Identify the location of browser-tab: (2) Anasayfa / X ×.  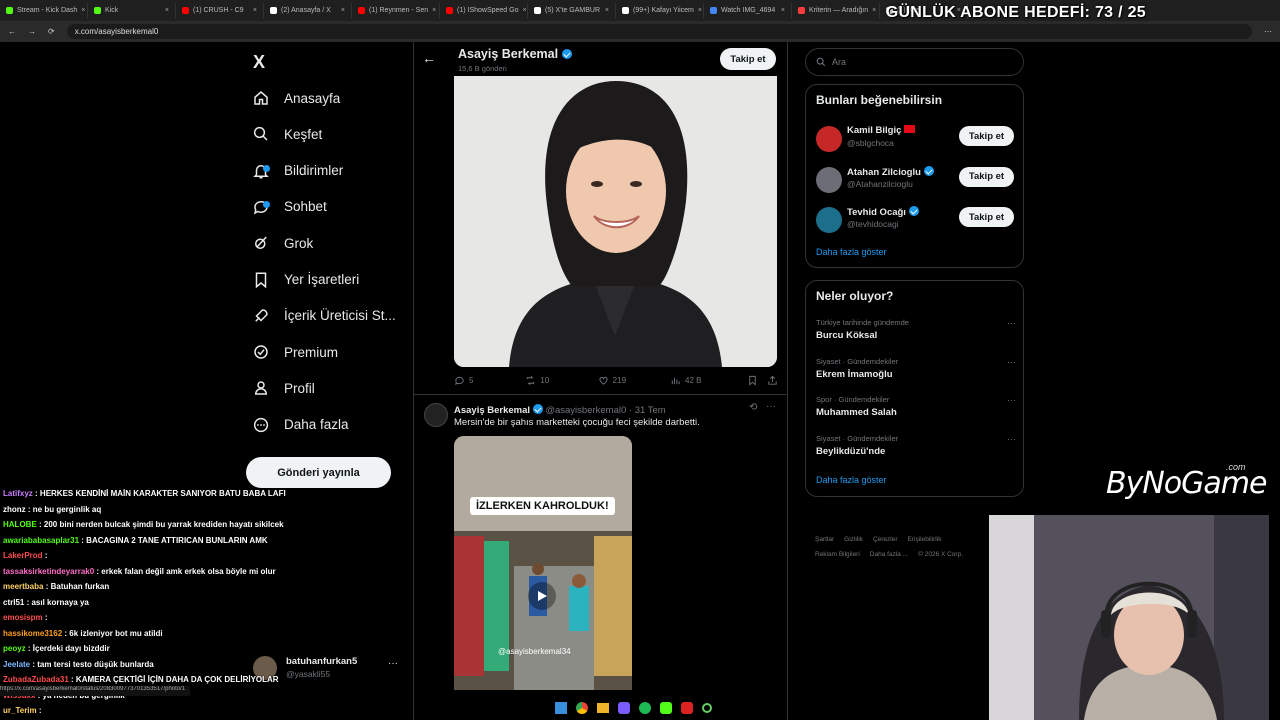
(308, 10).